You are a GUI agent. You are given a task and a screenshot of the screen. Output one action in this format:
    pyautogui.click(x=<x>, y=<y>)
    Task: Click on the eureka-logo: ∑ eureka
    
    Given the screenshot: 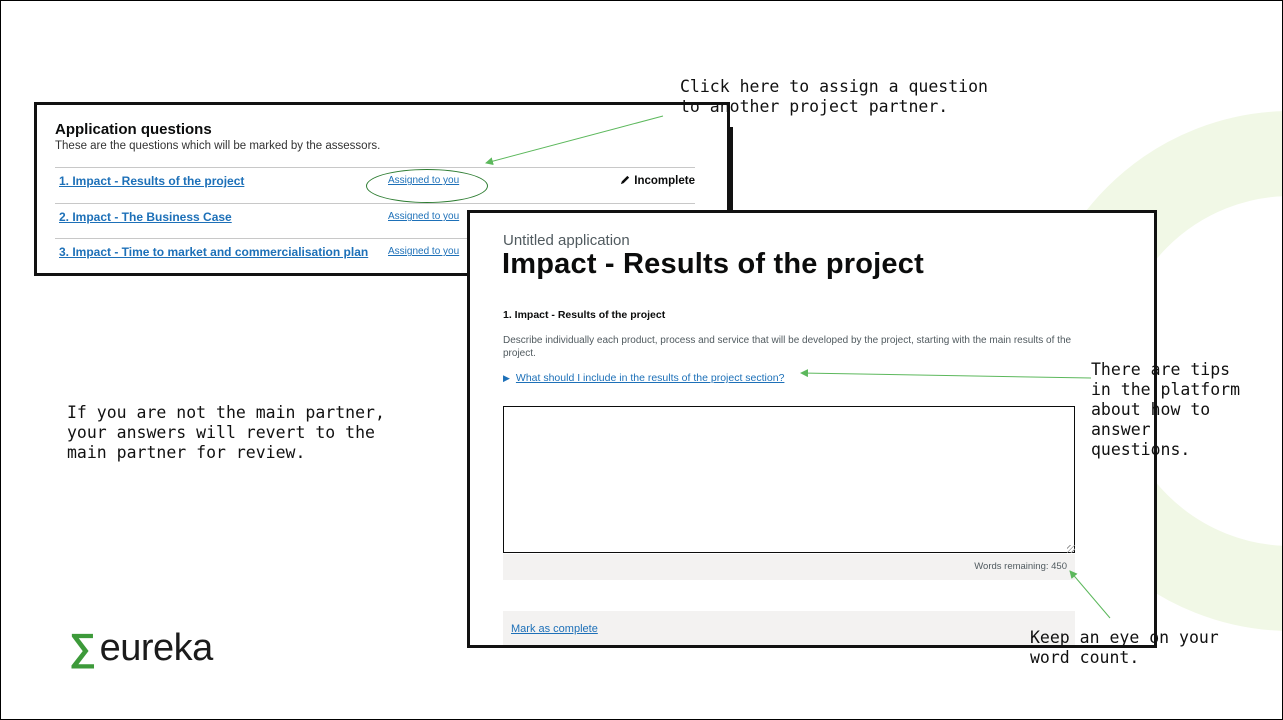 What is the action you would take?
    pyautogui.click(x=141, y=648)
    